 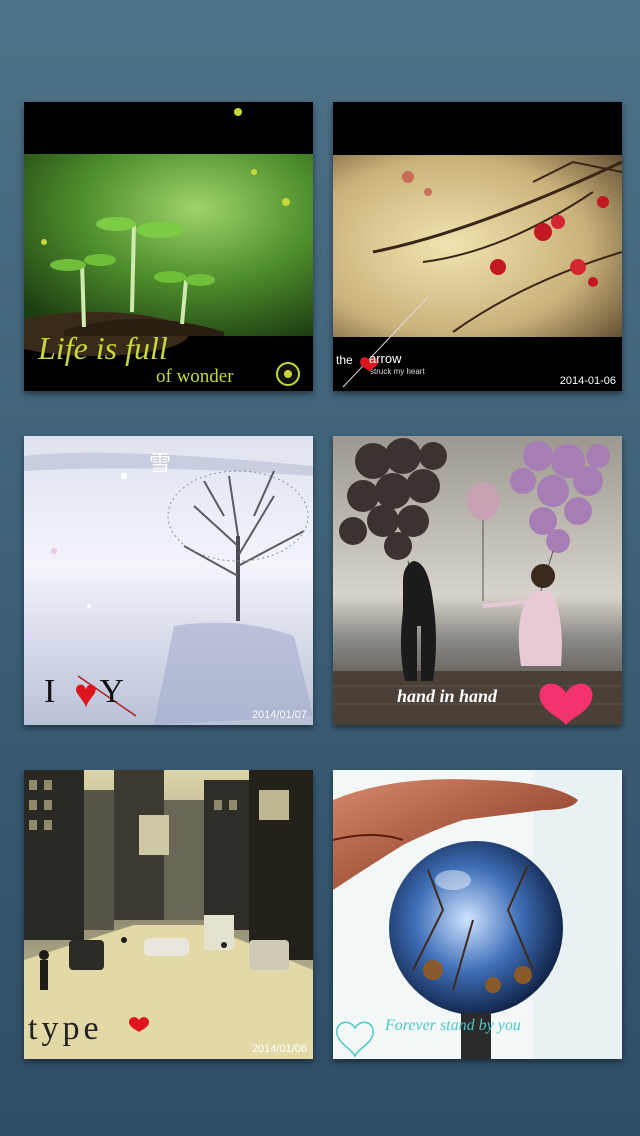 I want to click on caption-line-2: of wonder, so click(x=195, y=376).